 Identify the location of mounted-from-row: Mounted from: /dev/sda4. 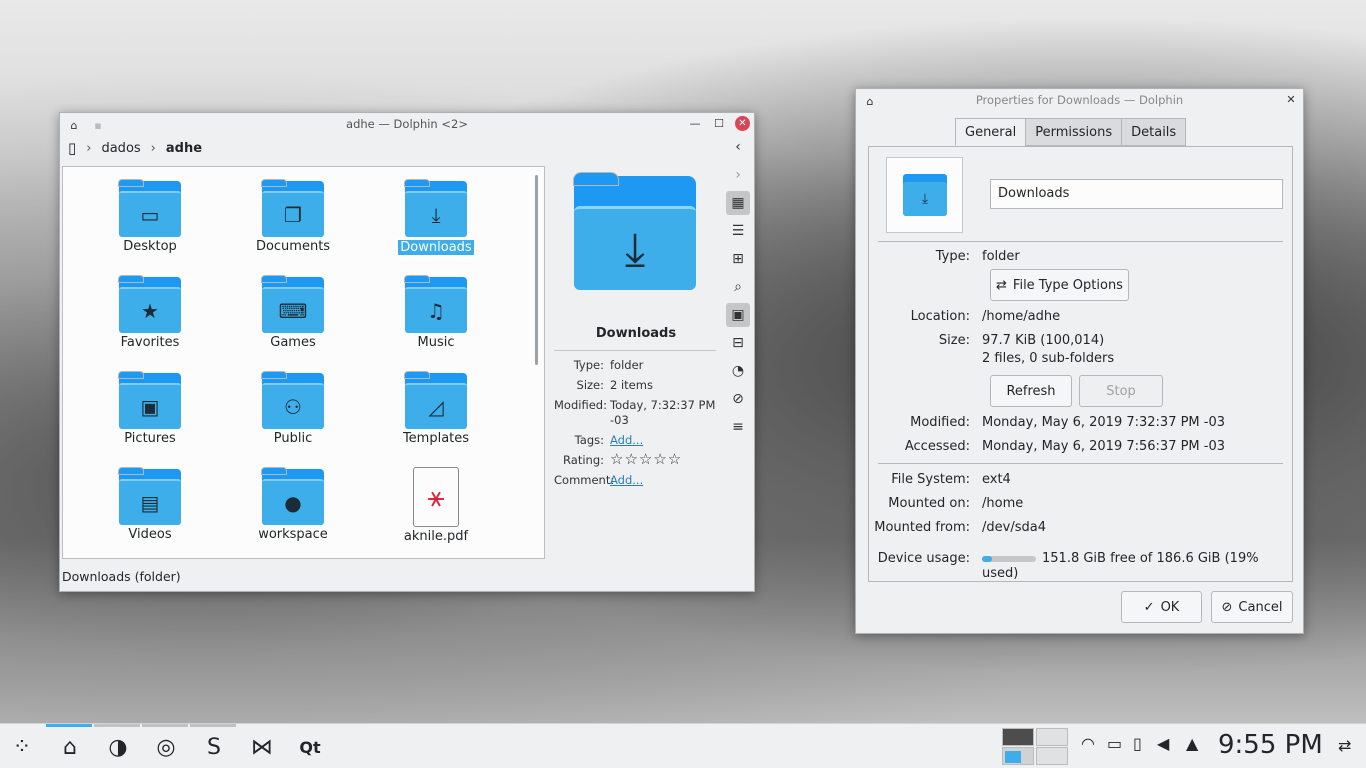
(1081, 527).